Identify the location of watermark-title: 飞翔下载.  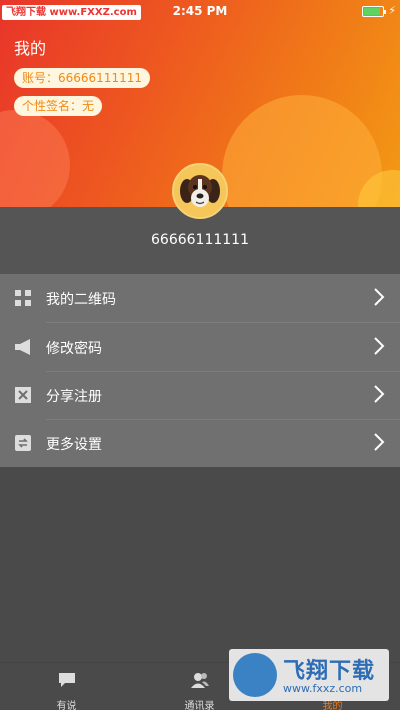
(329, 671).